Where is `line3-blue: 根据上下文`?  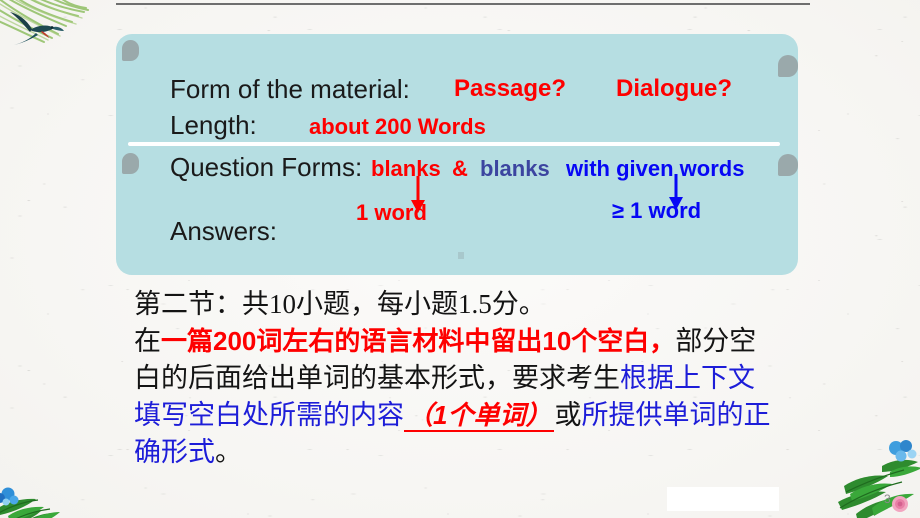
line3-blue: 根据上下文 is located at coordinates (687, 378).